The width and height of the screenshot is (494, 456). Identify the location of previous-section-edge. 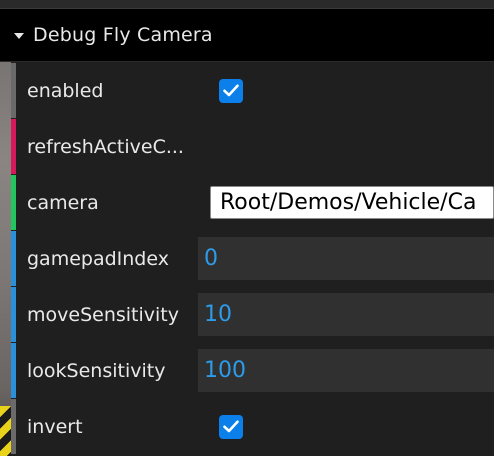
(247, 4).